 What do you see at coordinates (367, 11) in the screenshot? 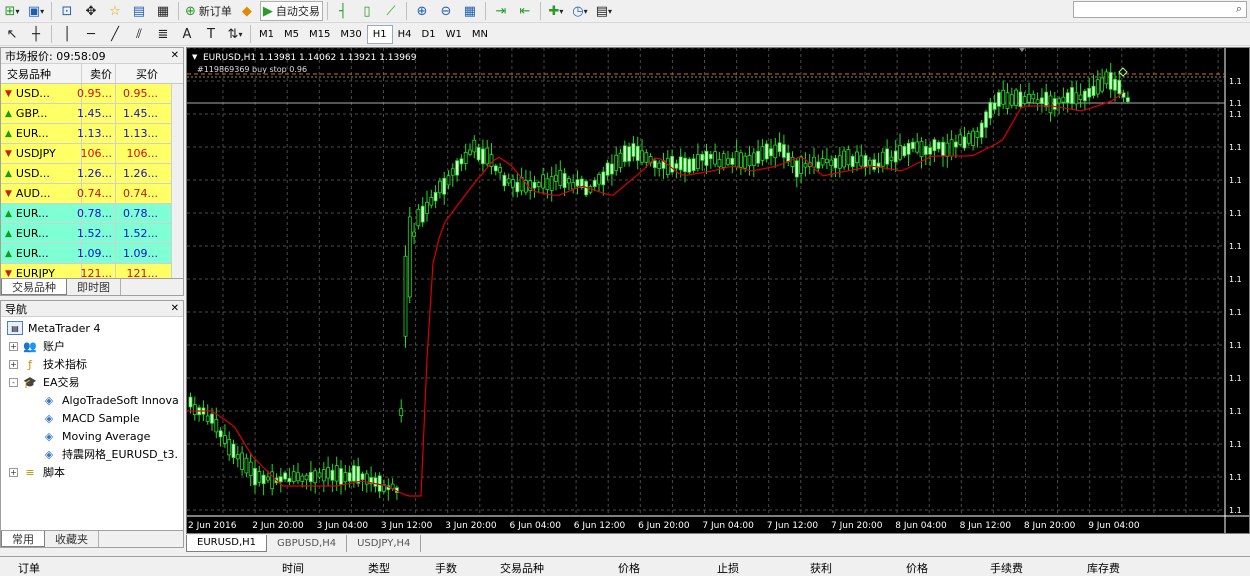
I see `candle-chart-button: ▯` at bounding box center [367, 11].